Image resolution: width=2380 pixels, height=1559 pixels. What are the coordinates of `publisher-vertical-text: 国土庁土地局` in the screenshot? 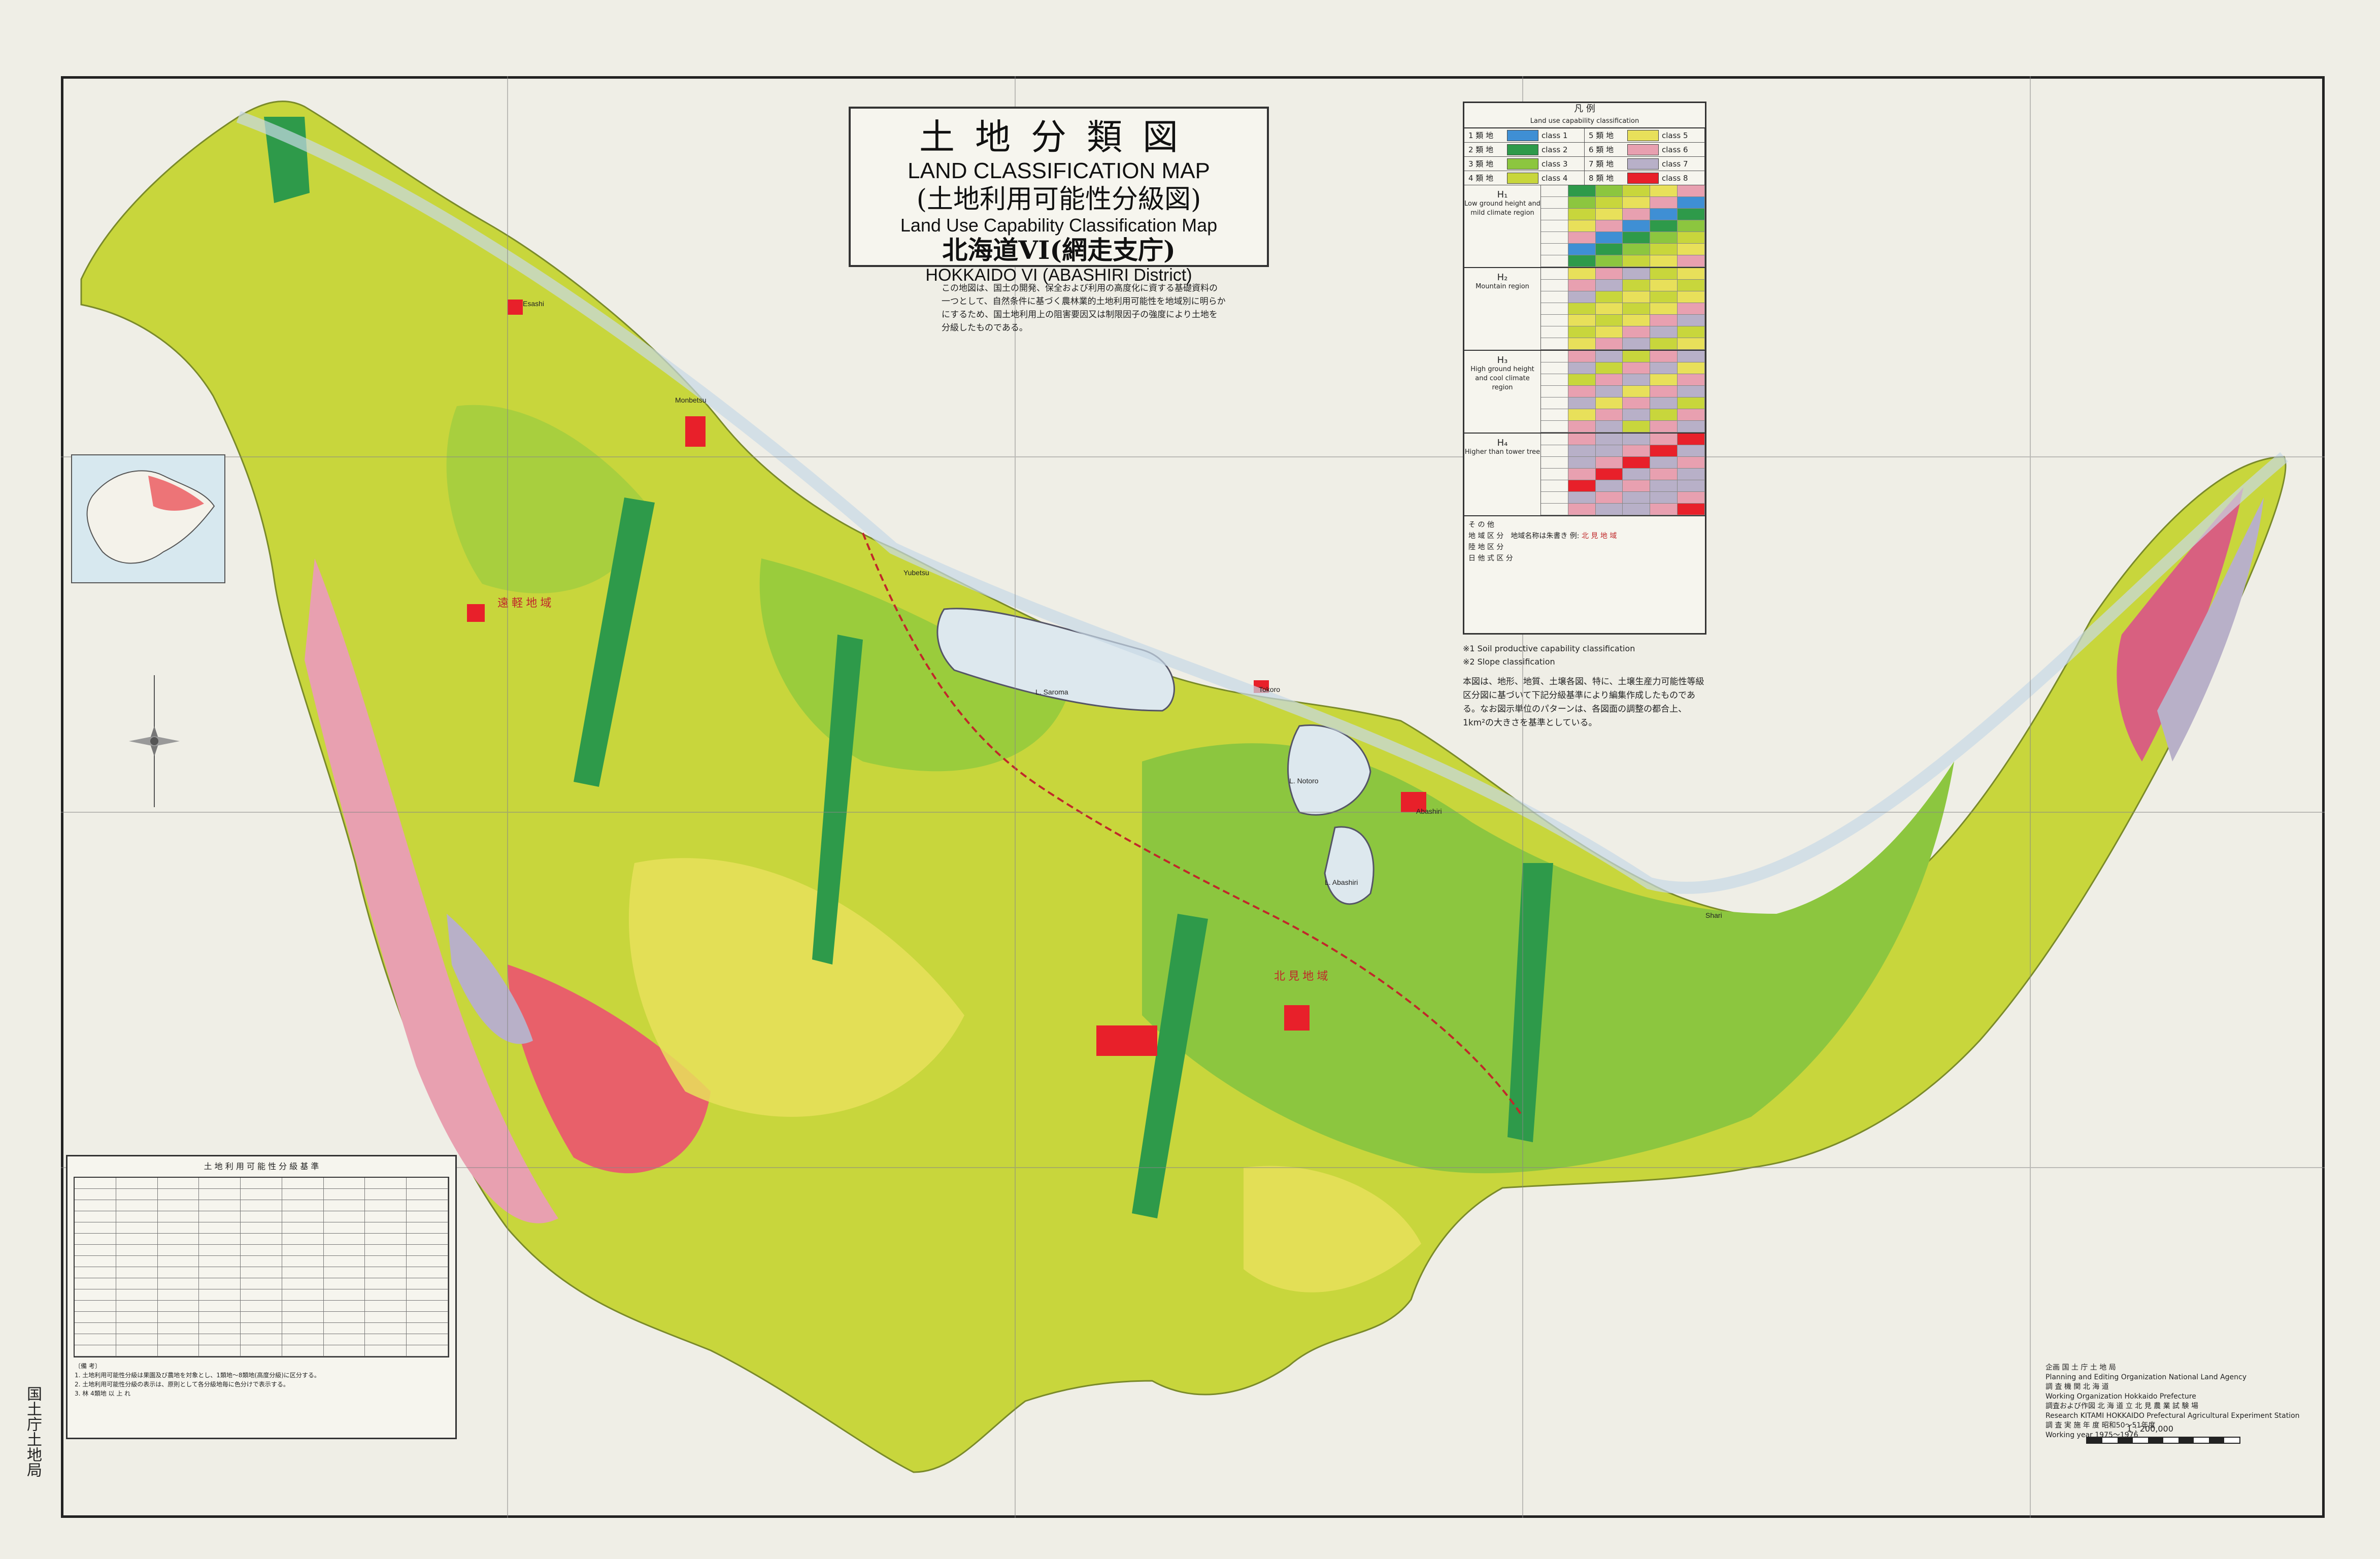 It's located at (33, 1432).